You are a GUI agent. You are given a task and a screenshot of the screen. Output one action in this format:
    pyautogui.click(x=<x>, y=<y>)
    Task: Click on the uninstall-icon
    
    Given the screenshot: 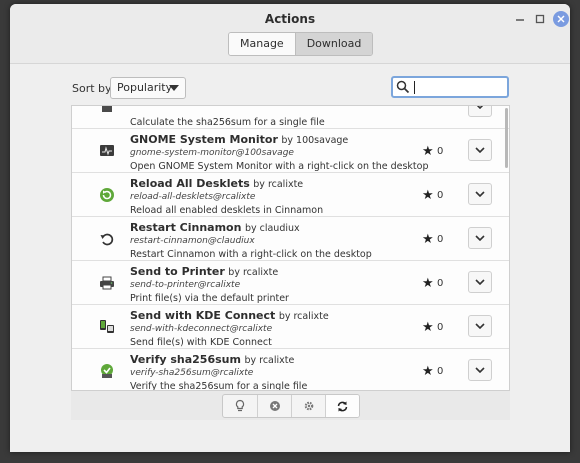 What is the action you would take?
    pyautogui.click(x=274, y=406)
    